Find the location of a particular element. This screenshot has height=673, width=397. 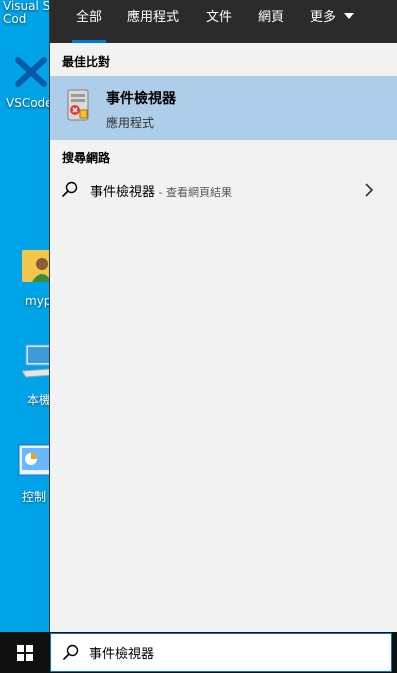

web-search-heading: 搜尋網路 is located at coordinates (86, 158).